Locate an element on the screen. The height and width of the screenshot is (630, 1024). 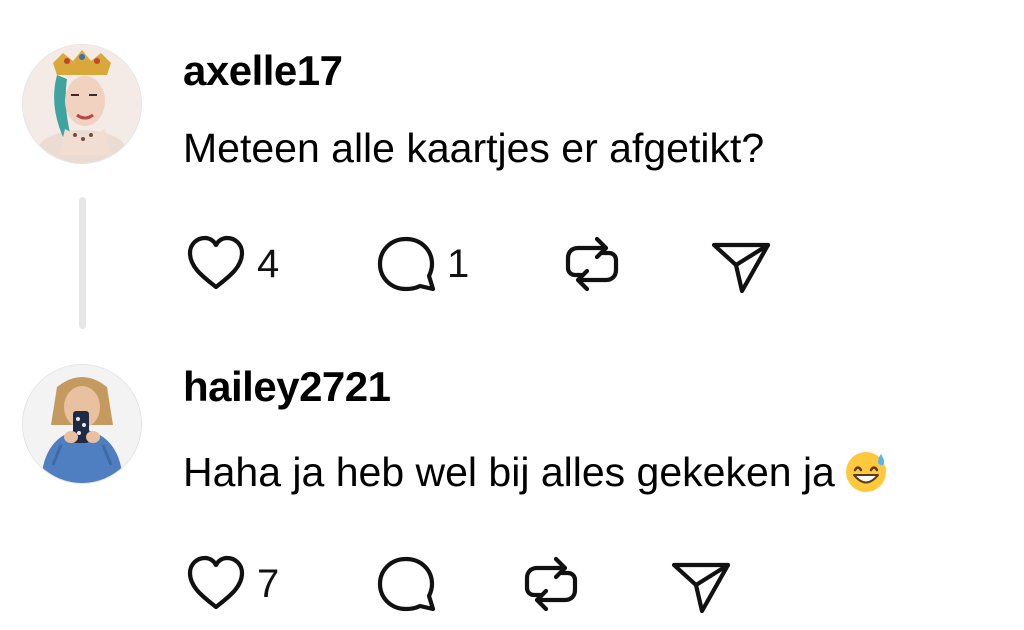
comment-username: hailey2721 is located at coordinates (287, 387).